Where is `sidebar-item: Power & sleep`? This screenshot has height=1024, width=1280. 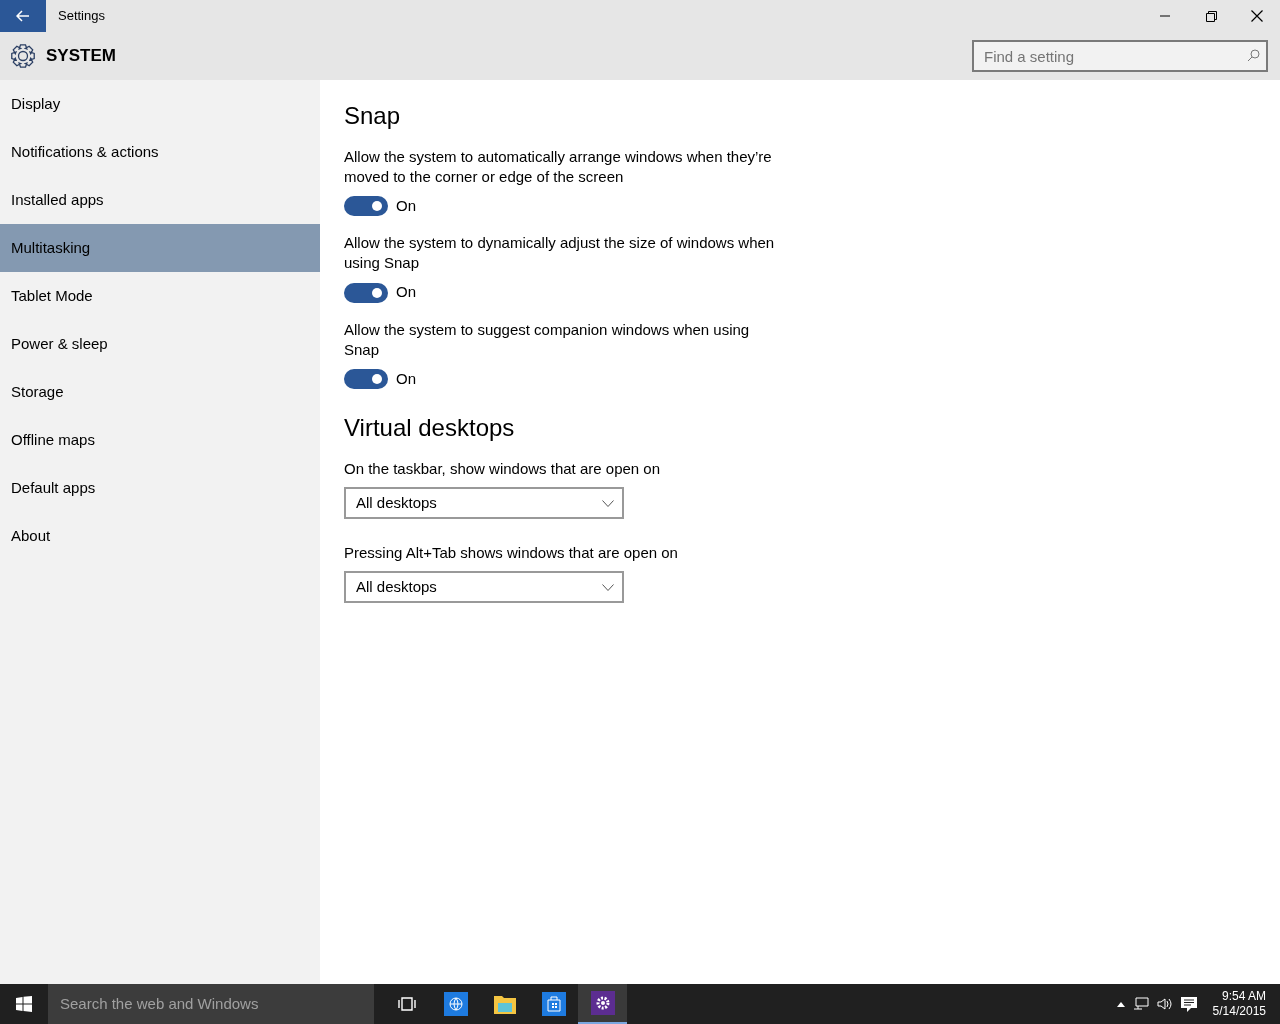 sidebar-item: Power & sleep is located at coordinates (160, 344).